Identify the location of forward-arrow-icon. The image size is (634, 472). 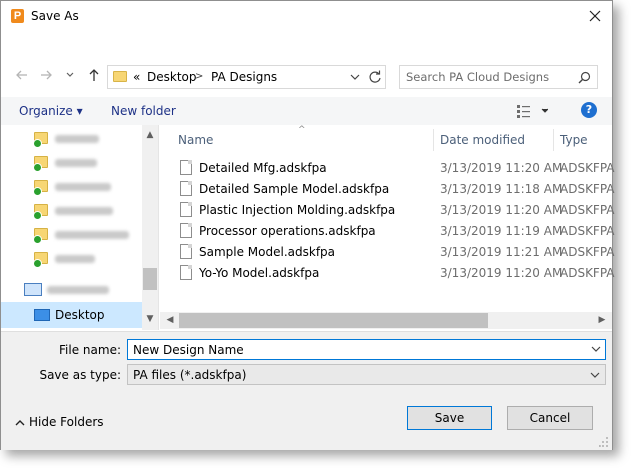
(46, 75).